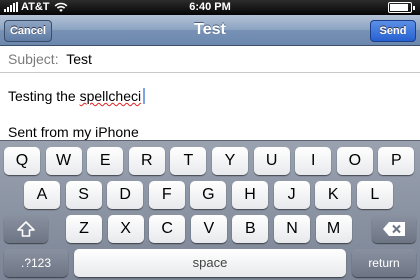  Describe the element at coordinates (125, 229) in the screenshot. I see `key-x: X` at that location.